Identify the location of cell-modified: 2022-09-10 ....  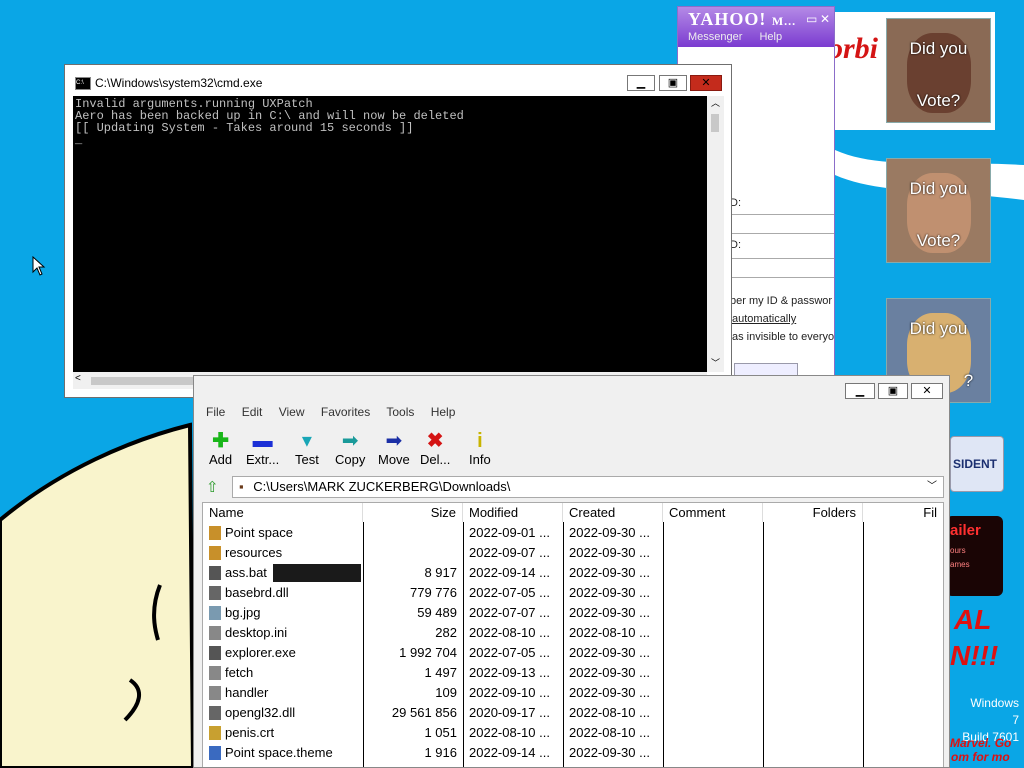
(509, 692).